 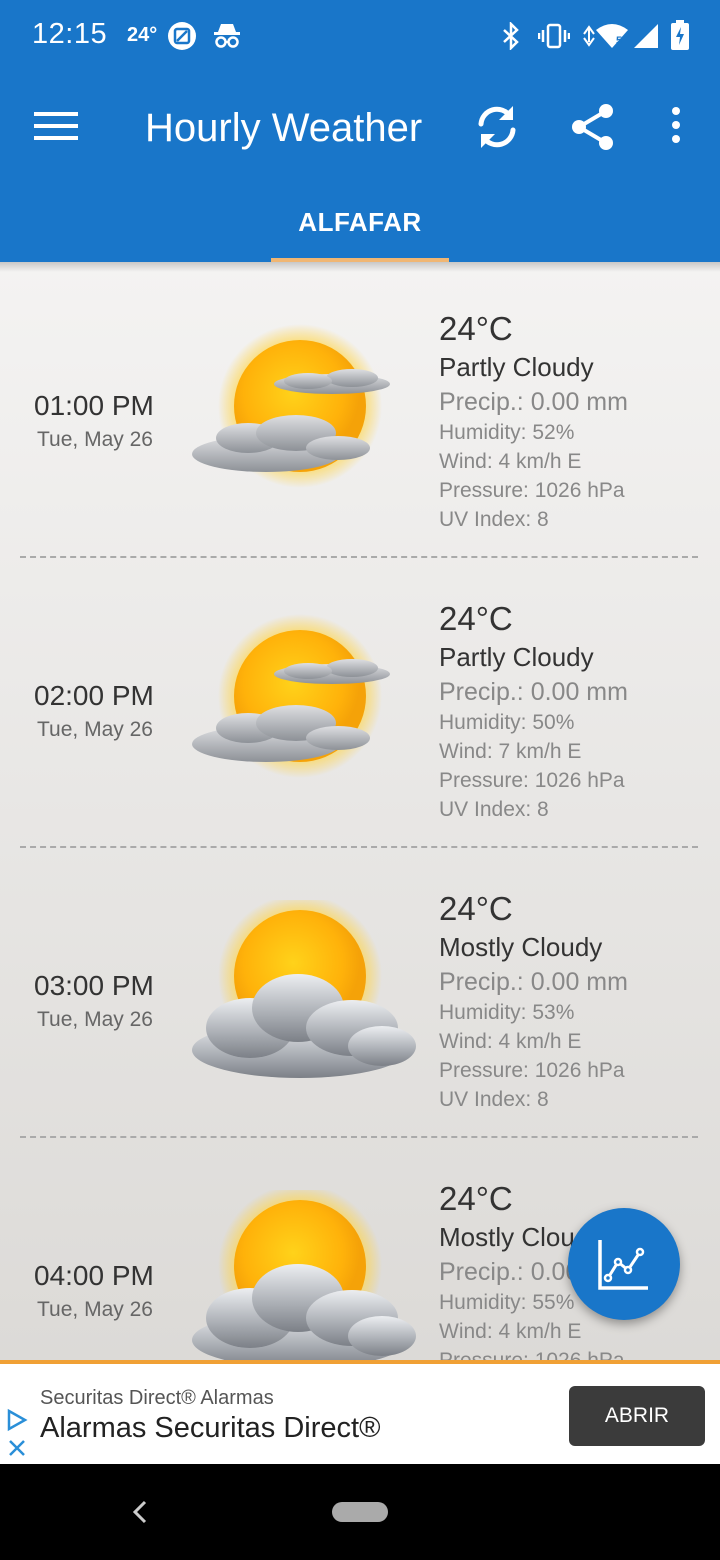 I want to click on ad-close-icon, so click(x=17, y=1450).